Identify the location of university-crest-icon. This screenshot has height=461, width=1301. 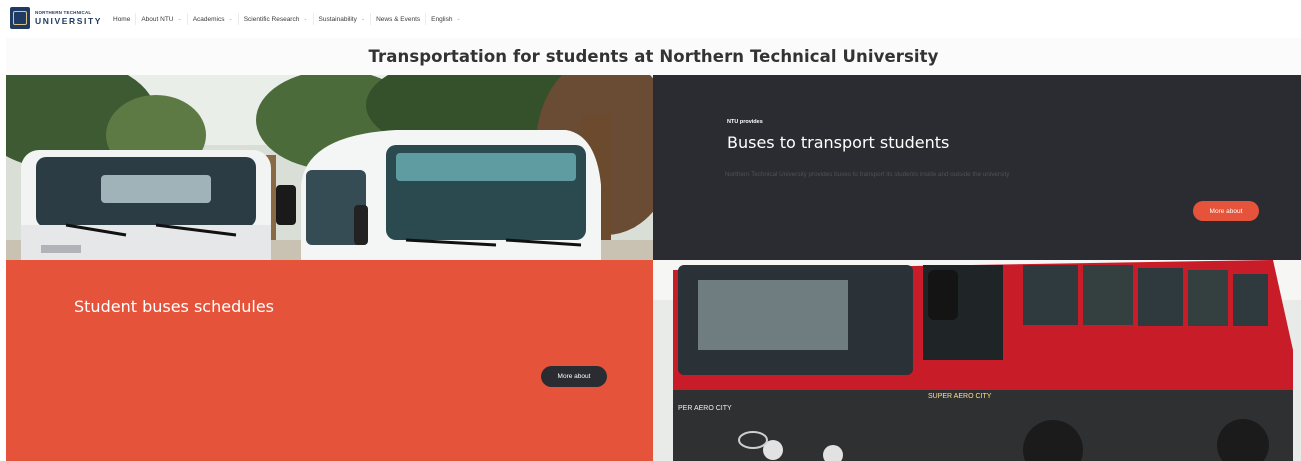
(20, 18).